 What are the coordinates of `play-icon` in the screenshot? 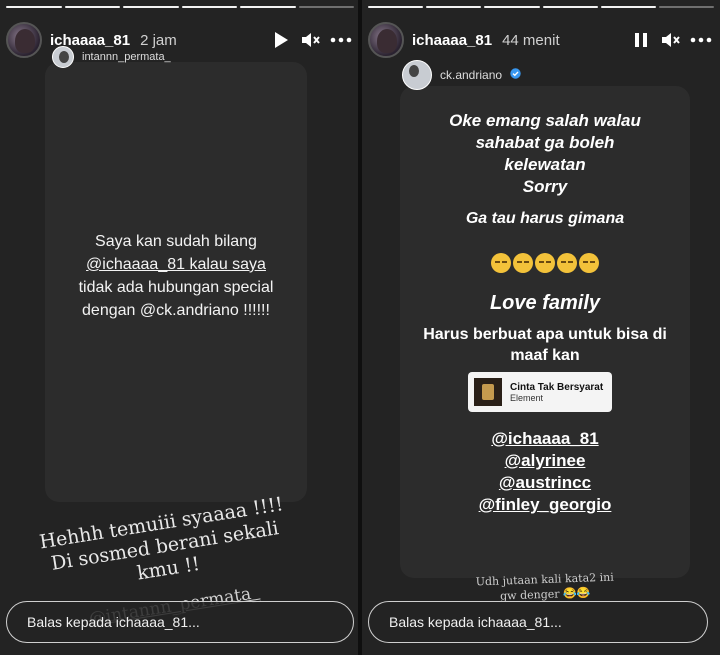 It's located at (281, 40).